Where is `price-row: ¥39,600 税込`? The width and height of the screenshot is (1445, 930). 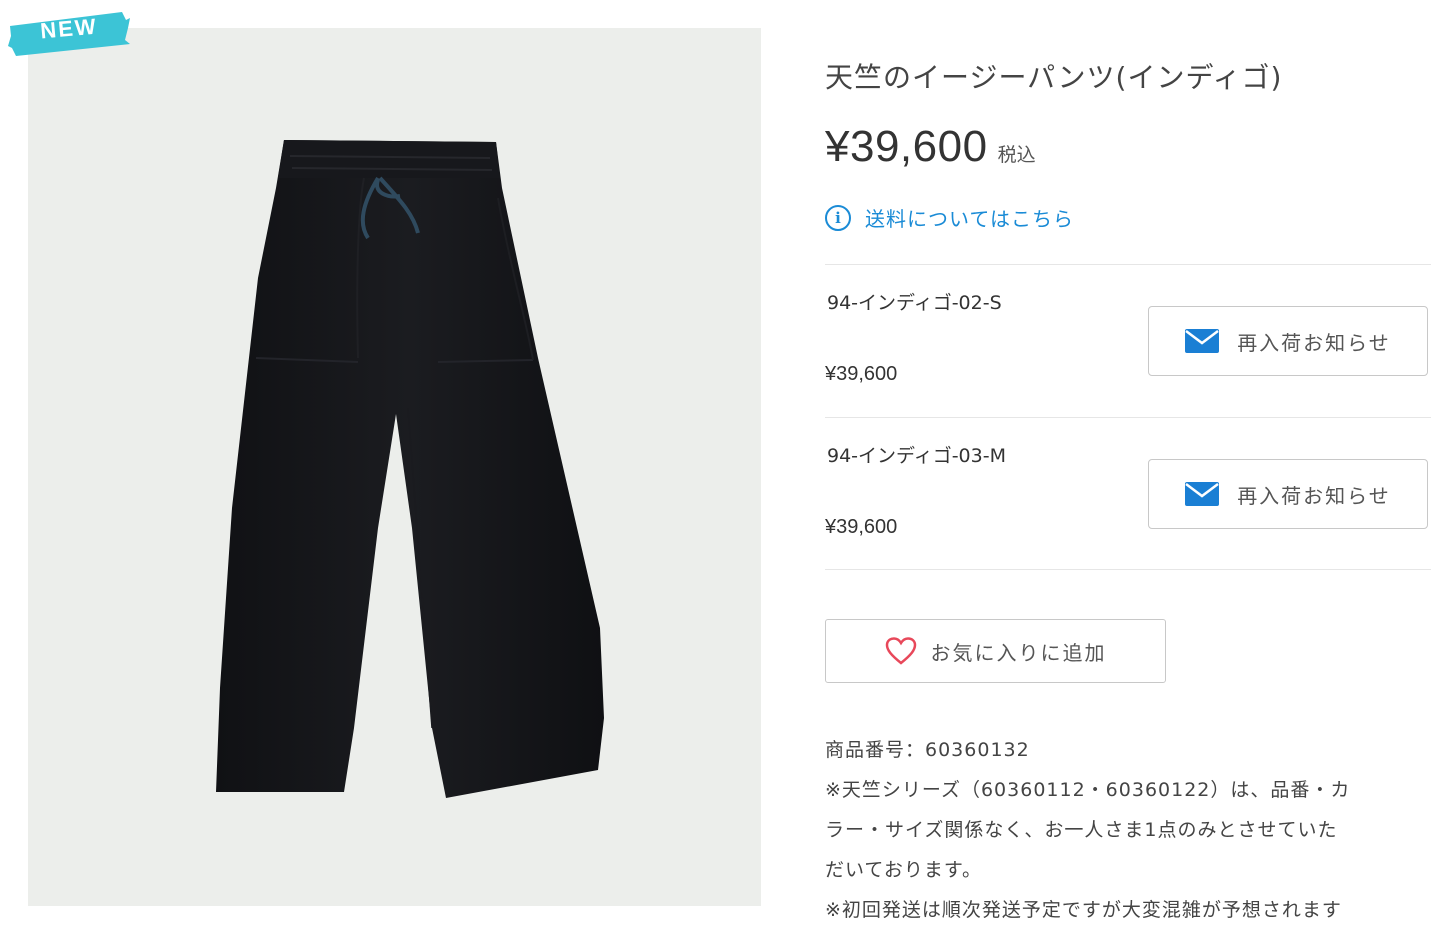 price-row: ¥39,600 税込 is located at coordinates (930, 147).